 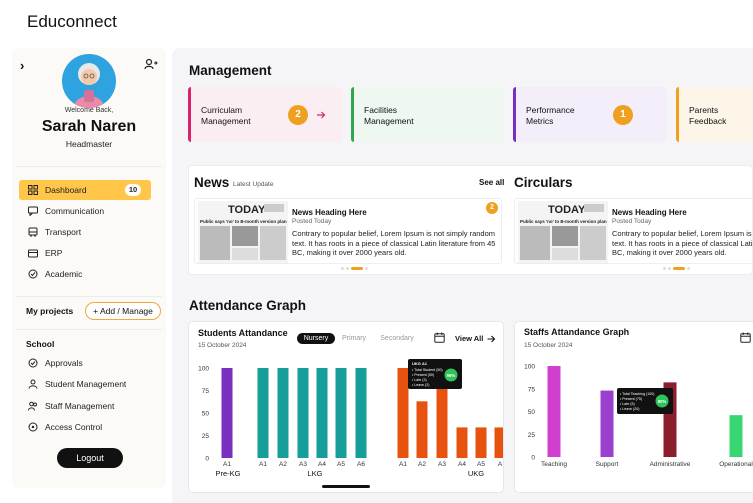 I want to click on svg-text:Public says 'no' to B-month ve: Public says 'no' to B-month version plan, so click(x=563, y=221).